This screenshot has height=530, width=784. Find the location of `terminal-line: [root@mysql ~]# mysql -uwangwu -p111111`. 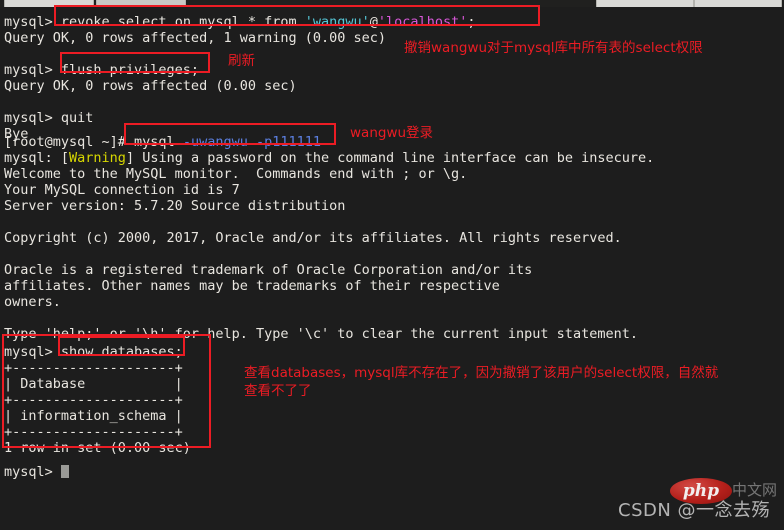

terminal-line: [root@mysql ~]# mysql -uwangwu -p111111 is located at coordinates (162, 142).